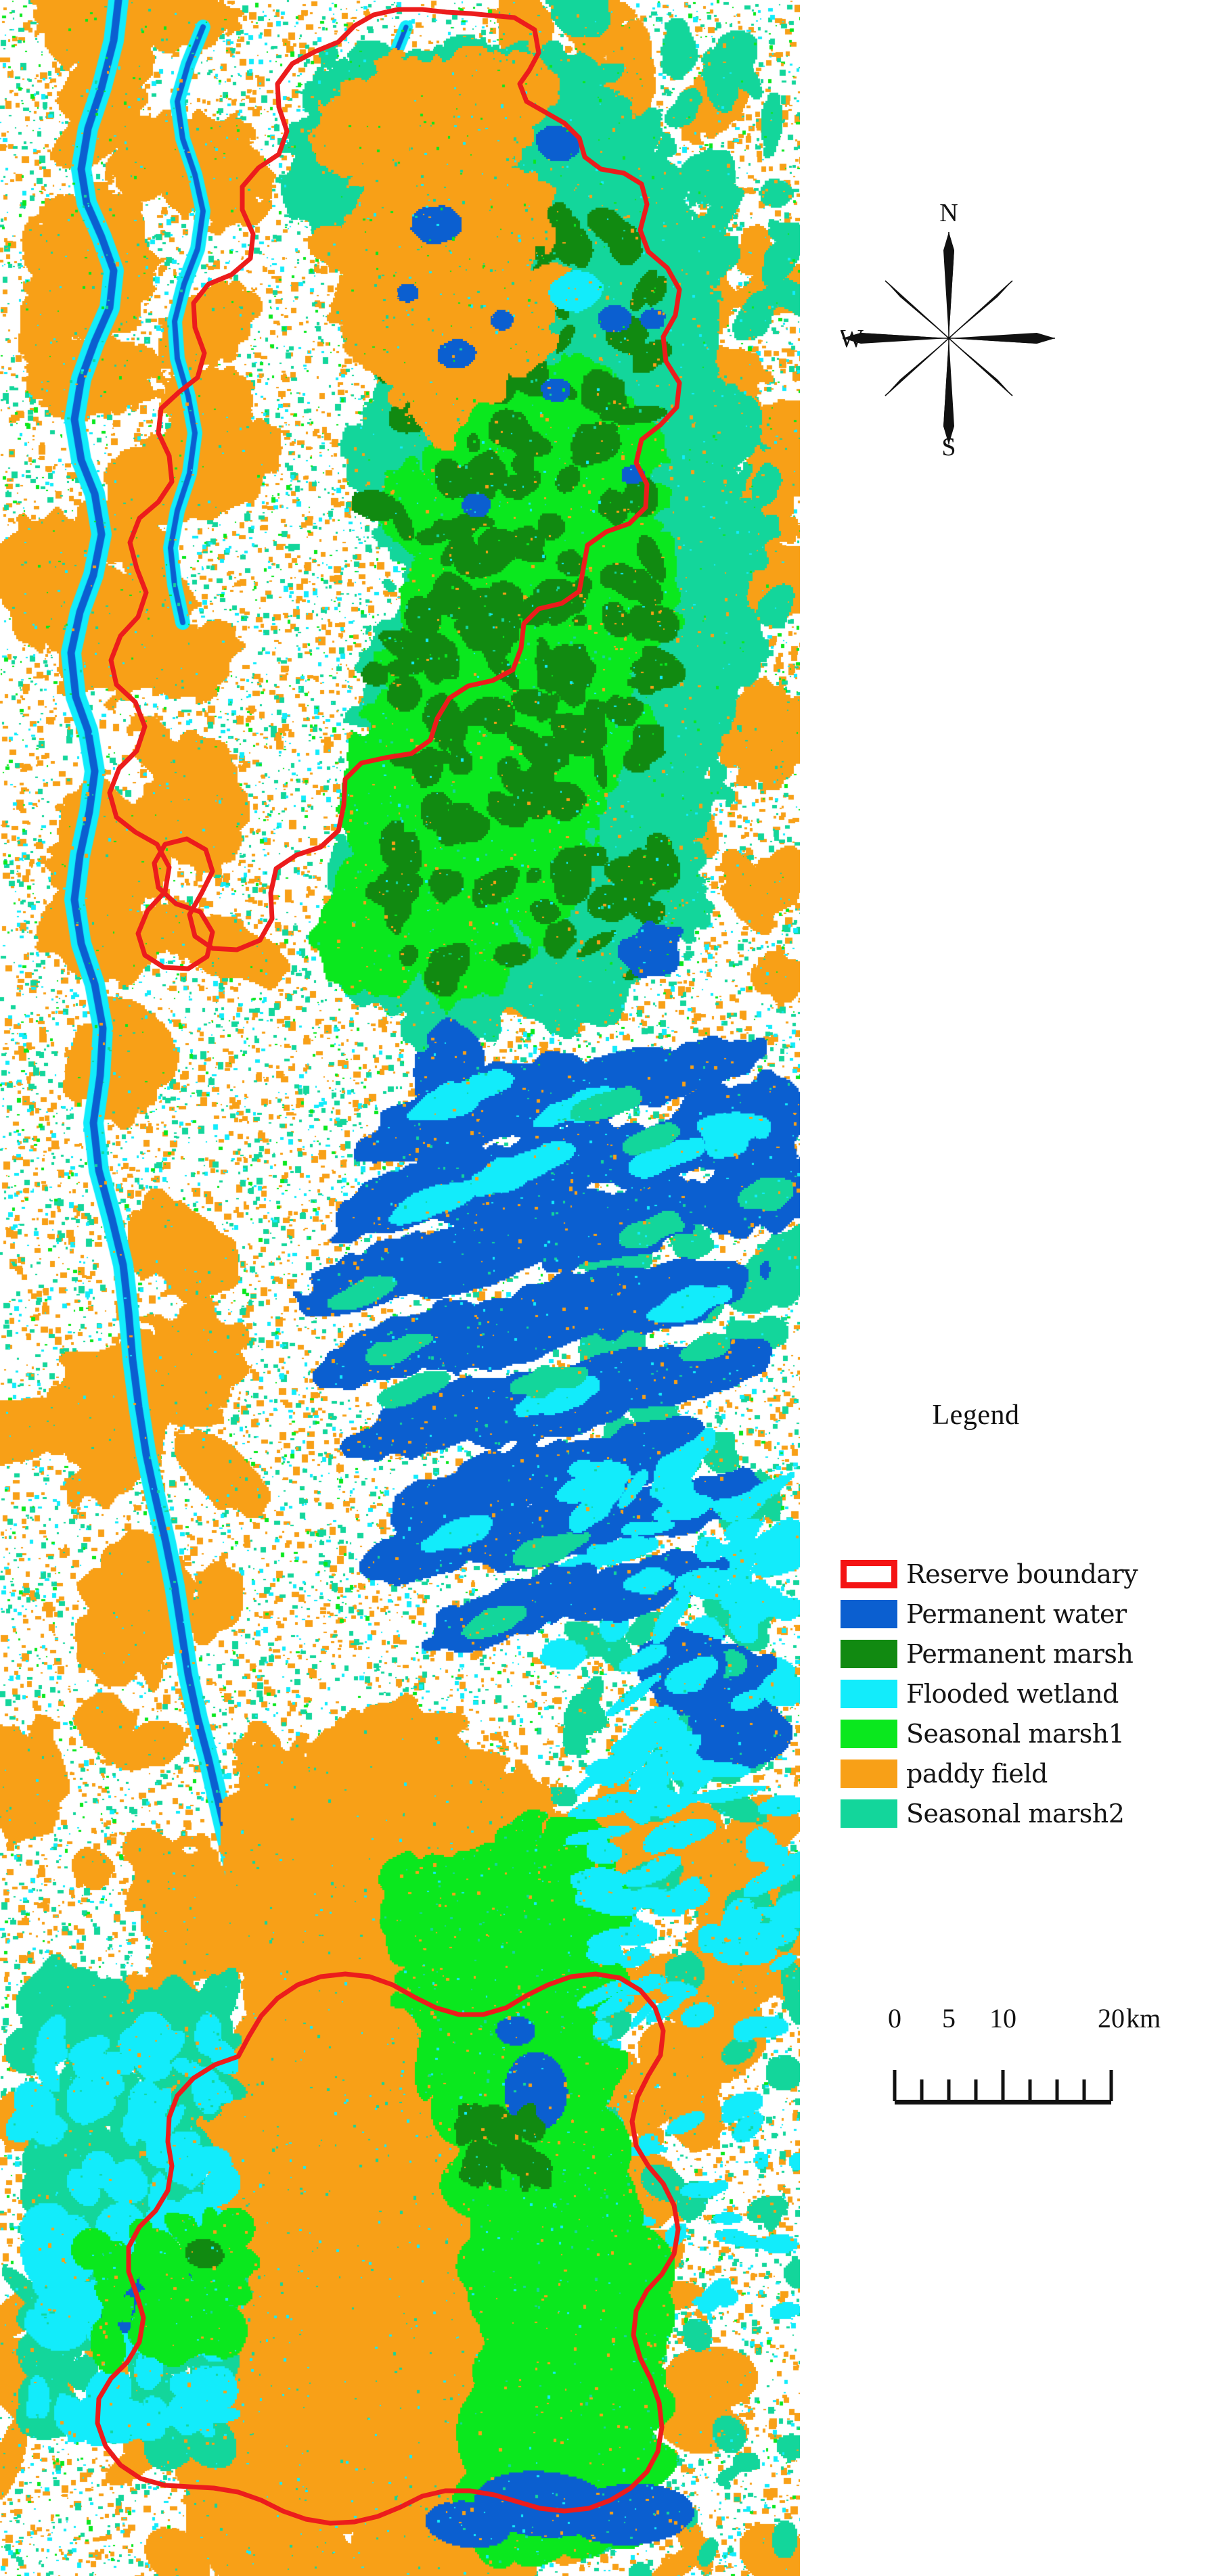 Image resolution: width=1208 pixels, height=2576 pixels. What do you see at coordinates (949, 338) in the screenshot?
I see `compass-rose-icon` at bounding box center [949, 338].